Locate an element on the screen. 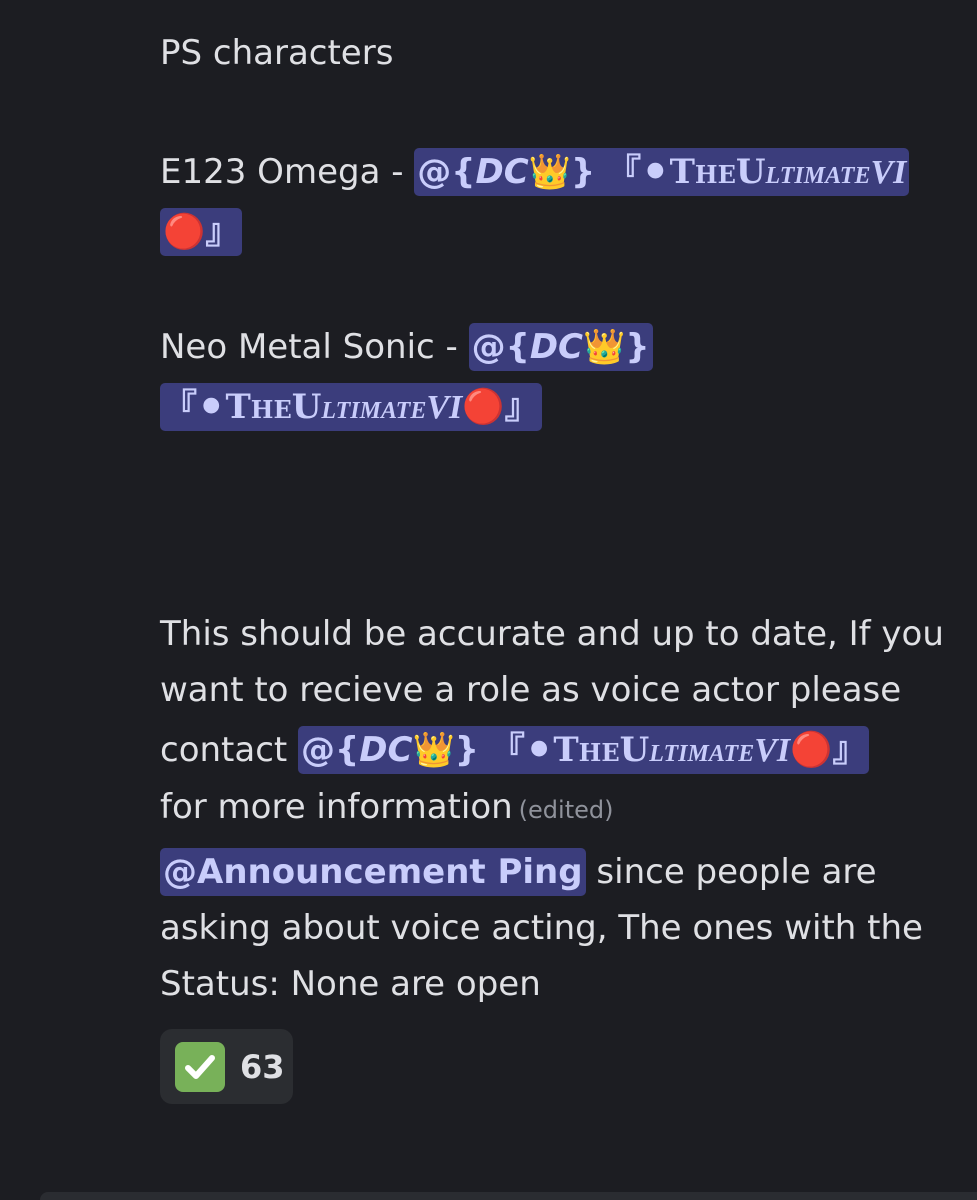 Image resolution: width=977 pixels, height=1200 pixels. character-entry-neo-metal-sonic: Neo Metal Sonic - @{DC👑} is located at coordinates (406, 347).